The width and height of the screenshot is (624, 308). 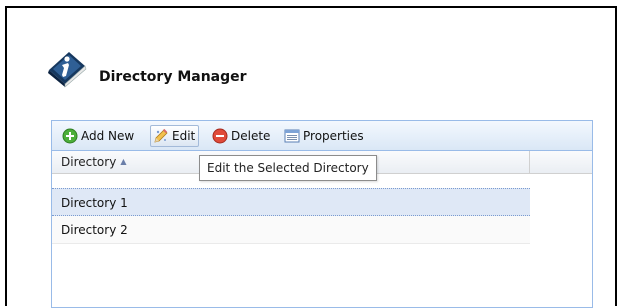 I want to click on toolbar: Add New Edit Delete Properties, so click(x=322, y=136).